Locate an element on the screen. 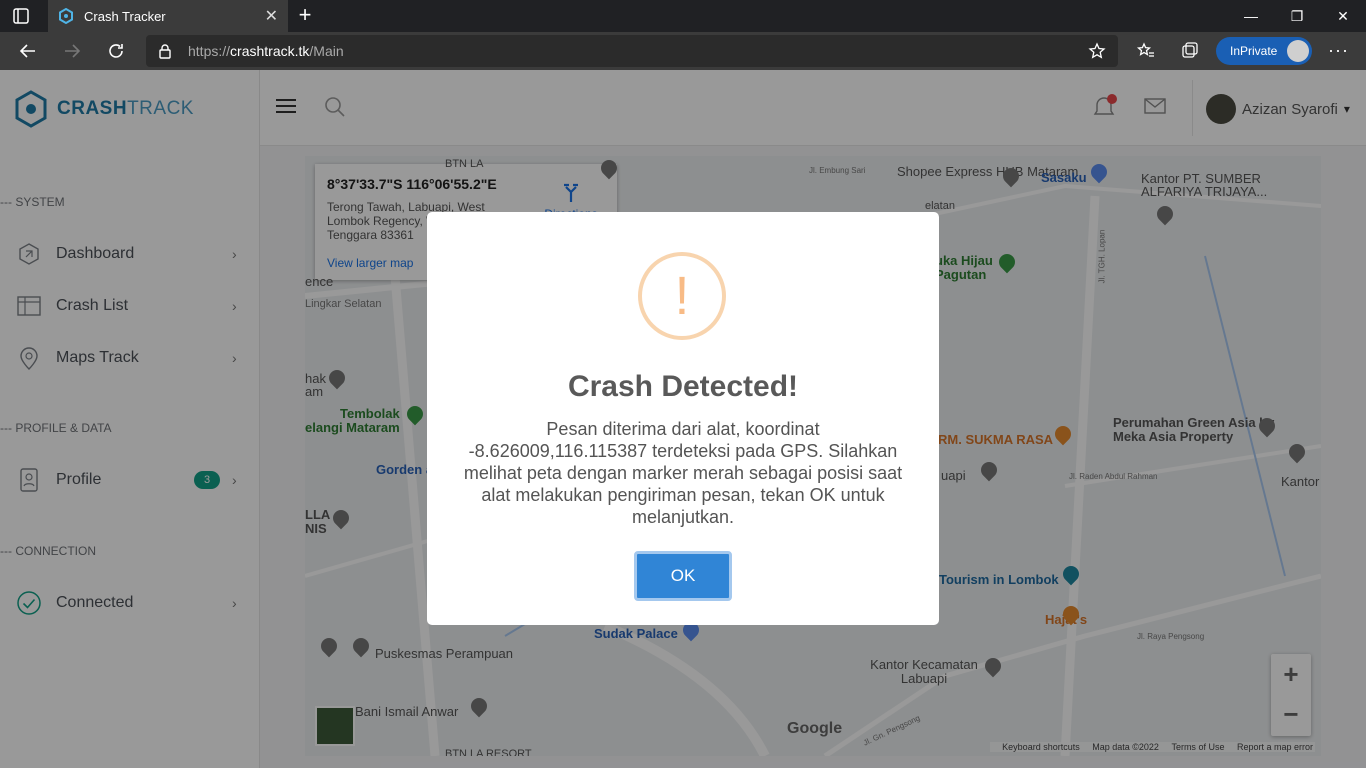 The width and height of the screenshot is (1366, 768). new-tab-icon: + is located at coordinates (305, 16).